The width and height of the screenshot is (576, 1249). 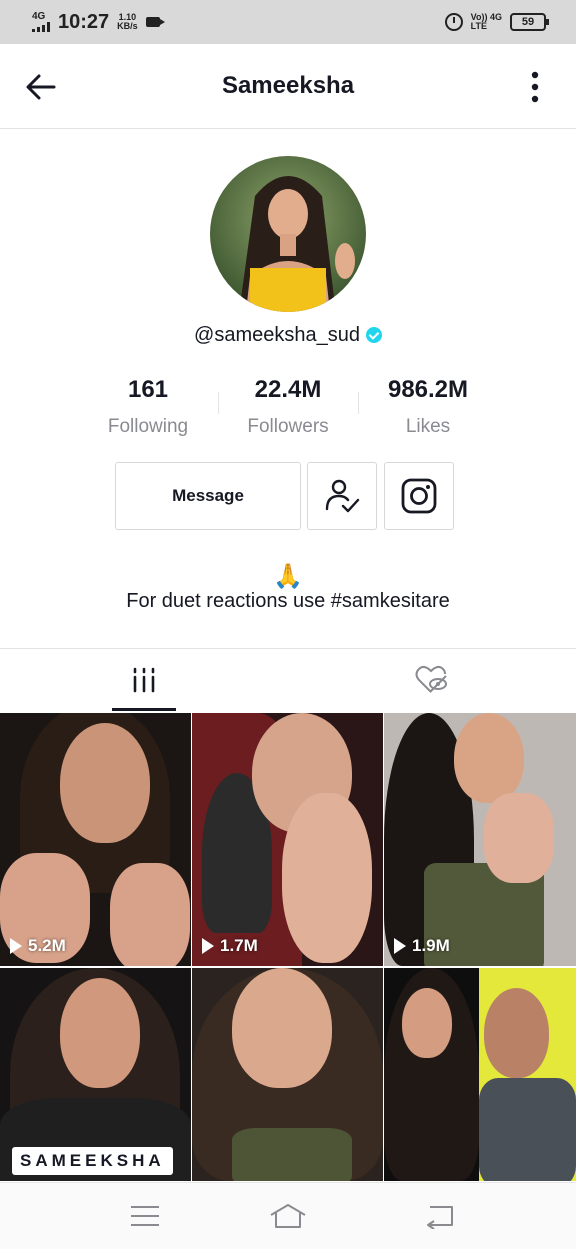 I want to click on video-caption: SAMEEKSHA, so click(x=92, y=1161).